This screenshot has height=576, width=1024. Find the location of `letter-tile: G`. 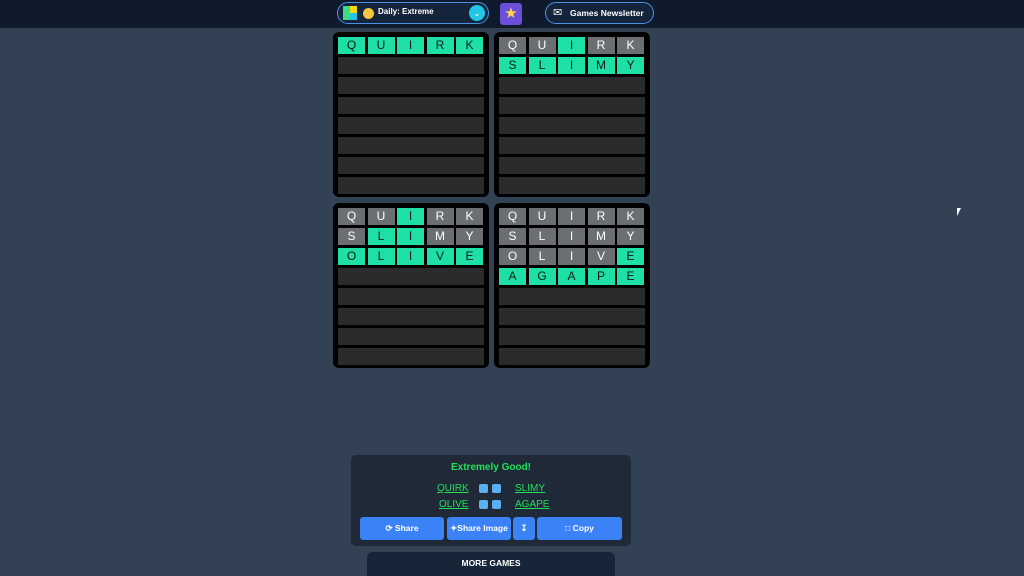

letter-tile: G is located at coordinates (542, 276).